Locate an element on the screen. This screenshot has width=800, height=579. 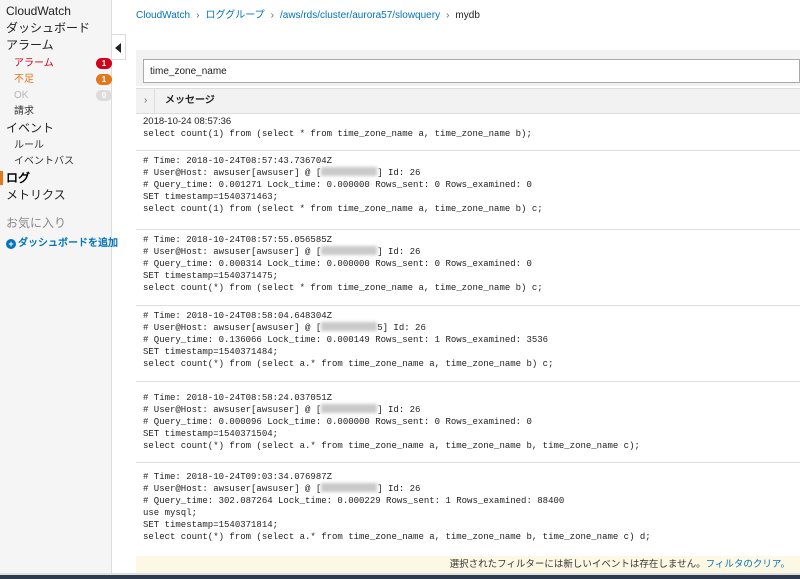
no-new-events-banner: 選択されたフィルターには新しいイベントは存在しません。フィルタのクリア。 is located at coordinates (468, 564).